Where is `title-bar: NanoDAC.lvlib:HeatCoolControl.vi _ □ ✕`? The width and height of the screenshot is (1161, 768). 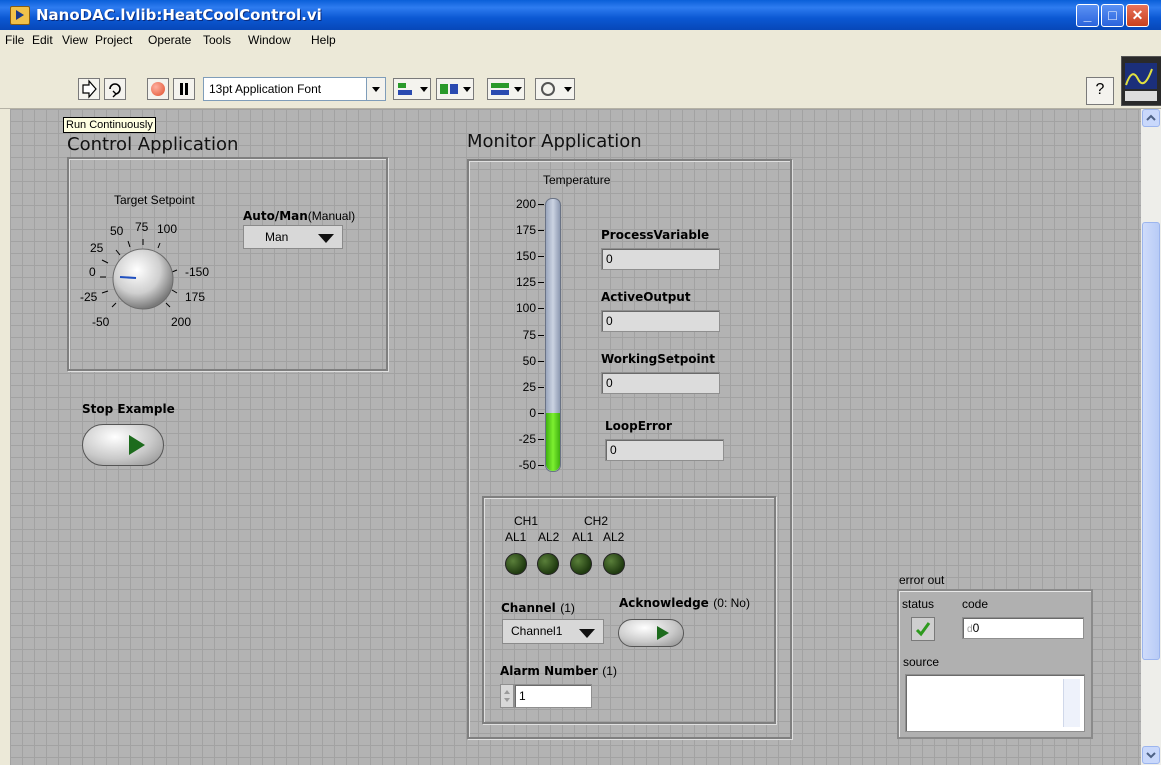
title-bar: NanoDAC.lvlib:HeatCoolControl.vi _ □ ✕ is located at coordinates (580, 15).